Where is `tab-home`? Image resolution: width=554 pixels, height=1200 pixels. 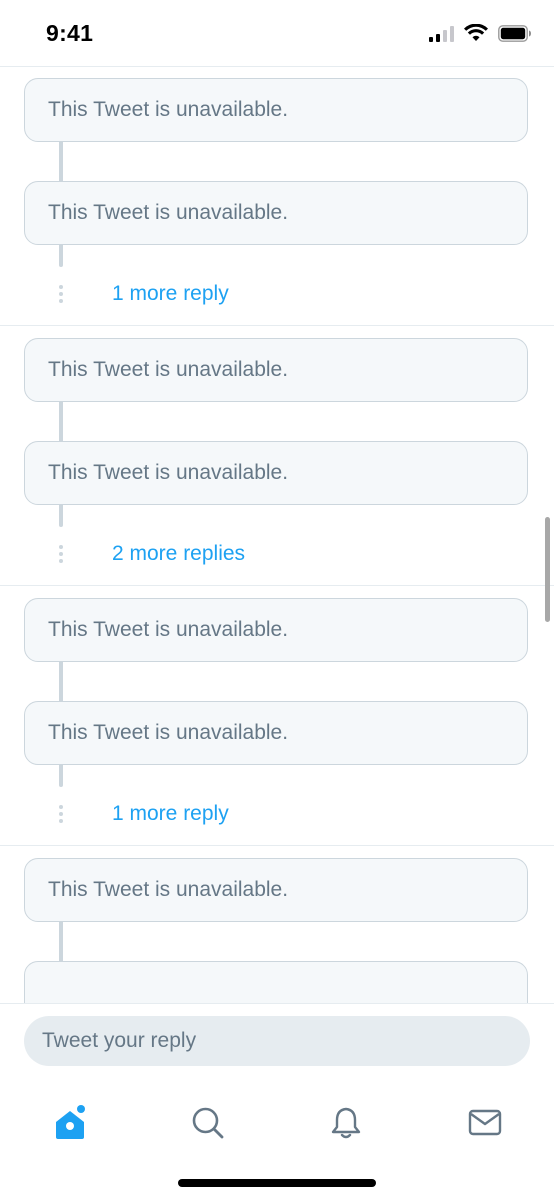 tab-home is located at coordinates (70, 1123).